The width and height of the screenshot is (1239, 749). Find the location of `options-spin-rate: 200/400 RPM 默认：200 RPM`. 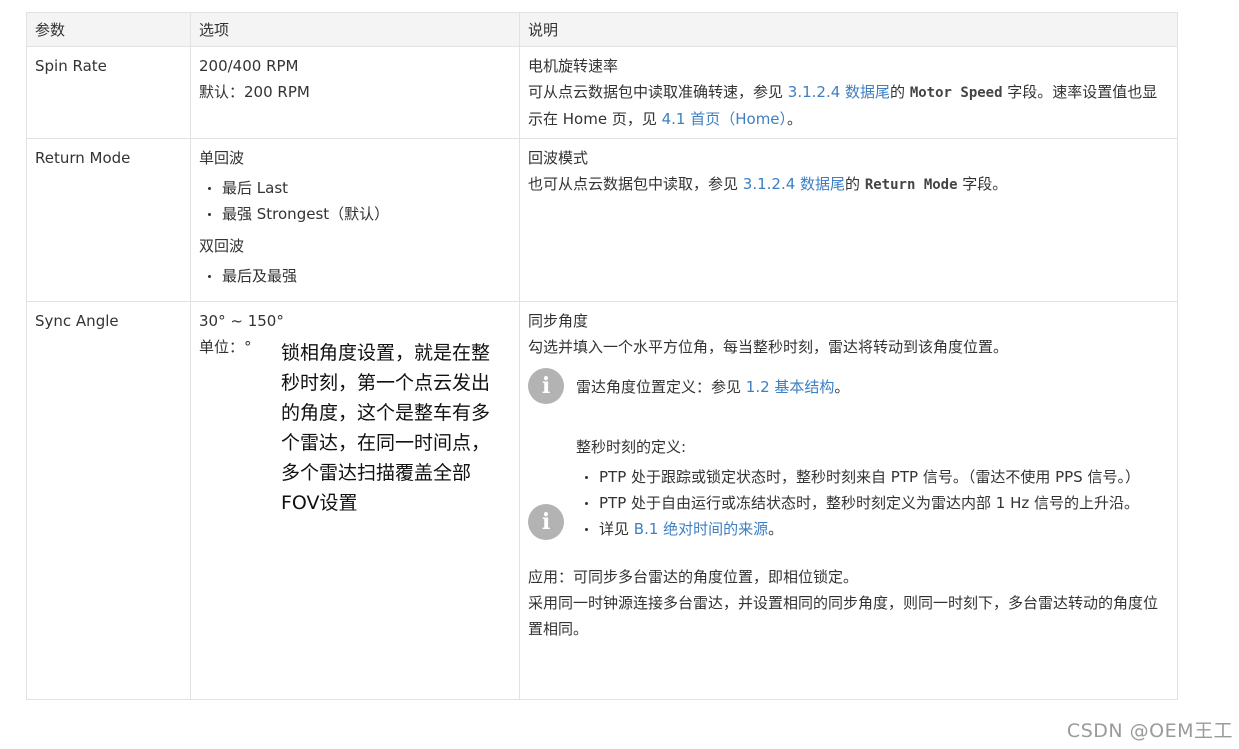

options-spin-rate: 200/400 RPM 默认：200 RPM is located at coordinates (355, 92).